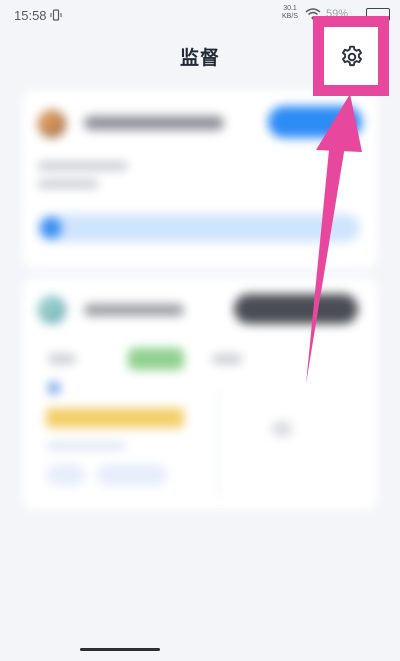  I want to click on vibrate-icon, so click(56, 15).